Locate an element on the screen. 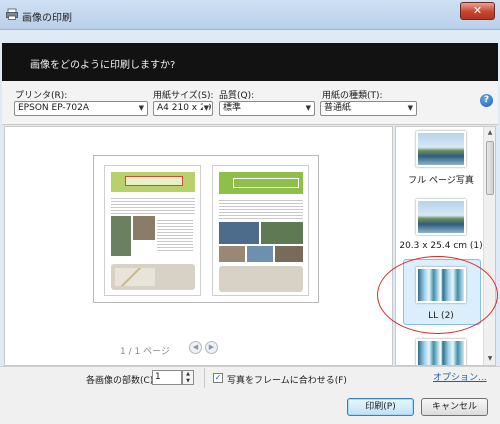 The width and height of the screenshot is (500, 424). help-icon: ? is located at coordinates (486, 100).